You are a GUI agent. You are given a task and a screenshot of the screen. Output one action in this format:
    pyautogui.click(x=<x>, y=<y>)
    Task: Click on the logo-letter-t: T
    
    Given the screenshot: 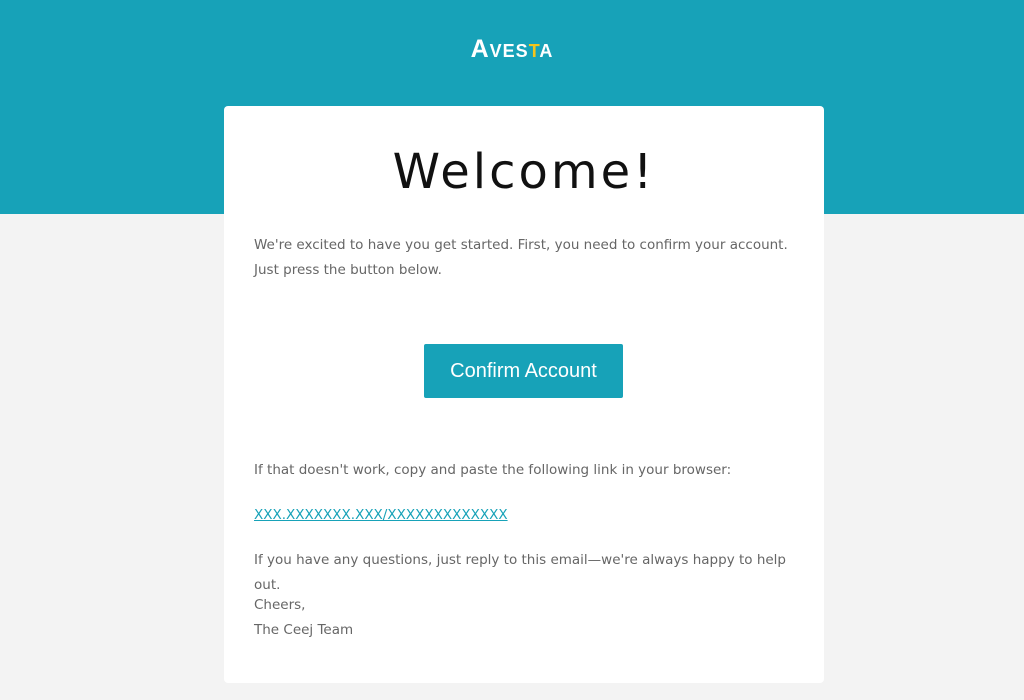 What is the action you would take?
    pyautogui.click(x=534, y=51)
    